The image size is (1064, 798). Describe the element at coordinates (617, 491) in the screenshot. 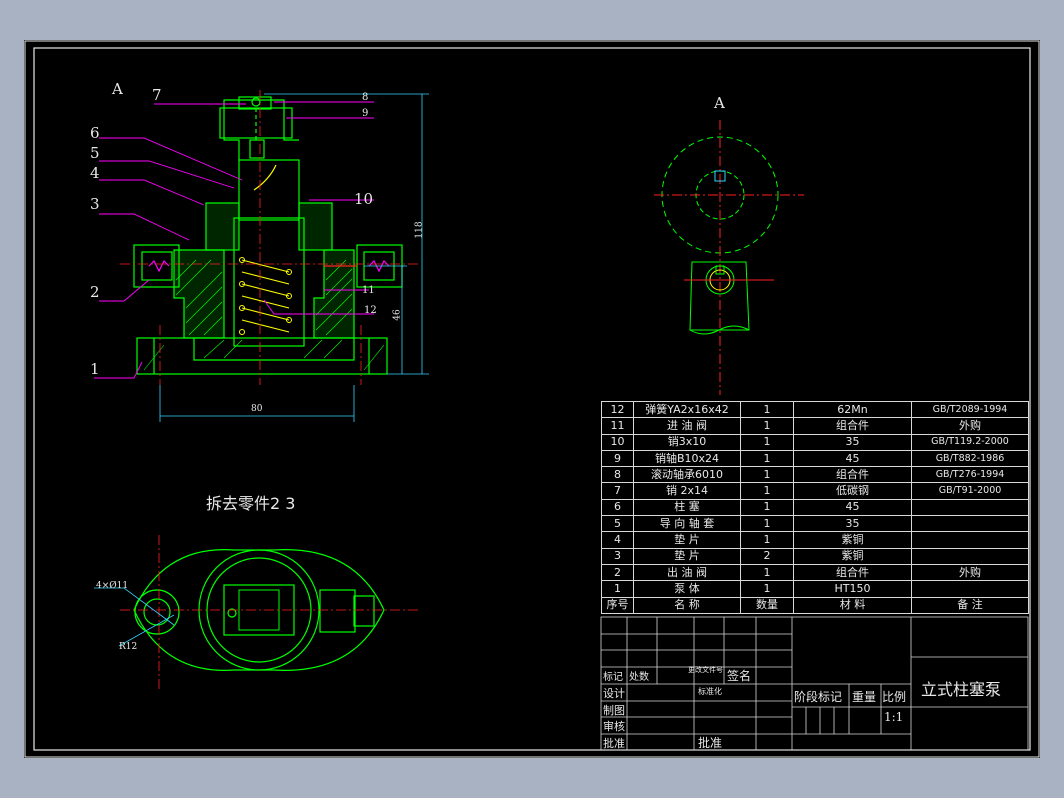

I see `bom-cell-no: 7` at that location.